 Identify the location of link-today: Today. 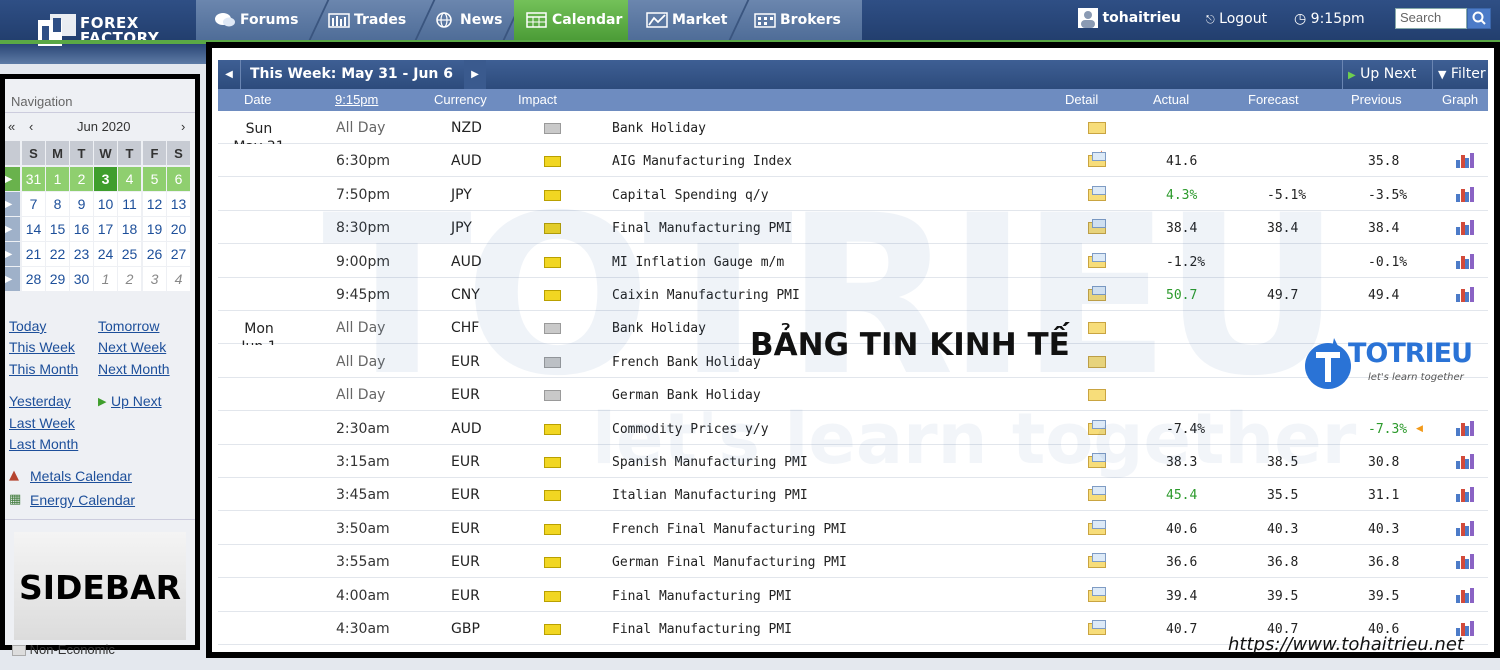
(27, 326).